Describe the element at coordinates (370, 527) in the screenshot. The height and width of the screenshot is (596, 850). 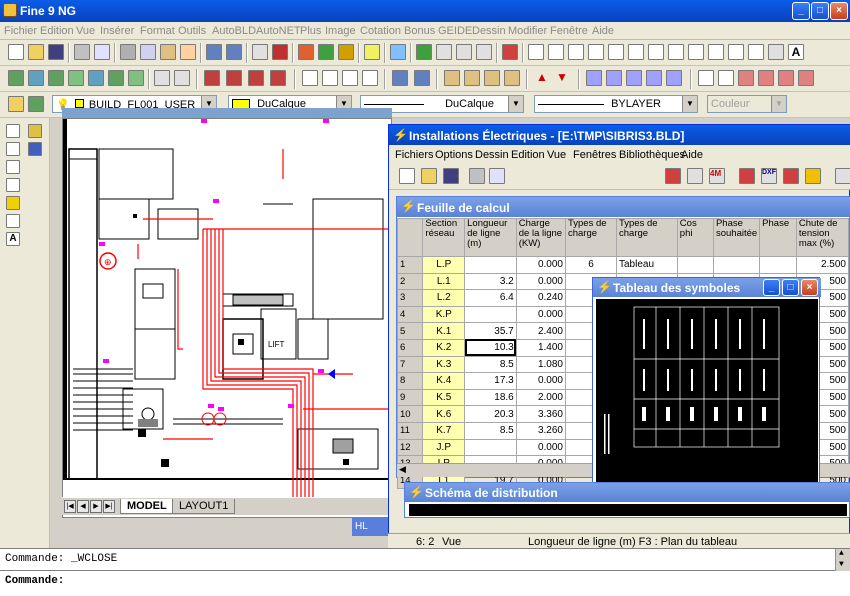
I see `minimized-pane: HL` at that location.